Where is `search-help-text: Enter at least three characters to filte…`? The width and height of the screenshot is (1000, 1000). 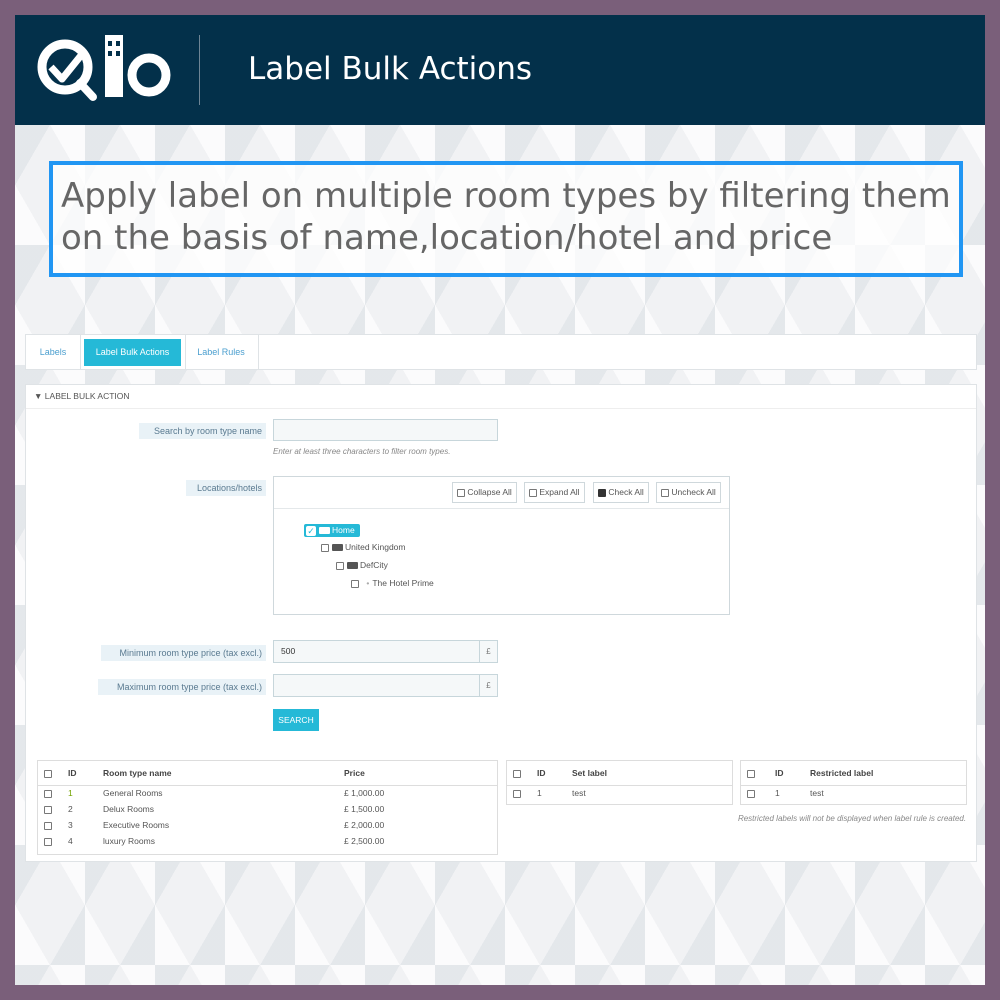 search-help-text: Enter at least three characters to filte… is located at coordinates (362, 451).